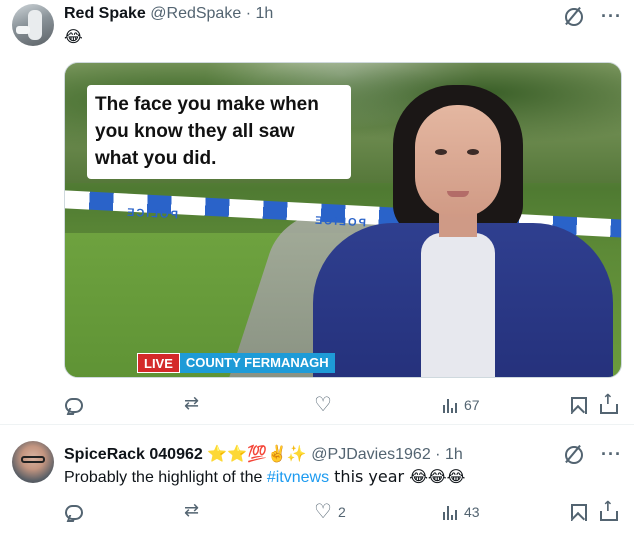 The width and height of the screenshot is (634, 534). What do you see at coordinates (158, 363) in the screenshot?
I see `live-badge: LIVE` at bounding box center [158, 363].